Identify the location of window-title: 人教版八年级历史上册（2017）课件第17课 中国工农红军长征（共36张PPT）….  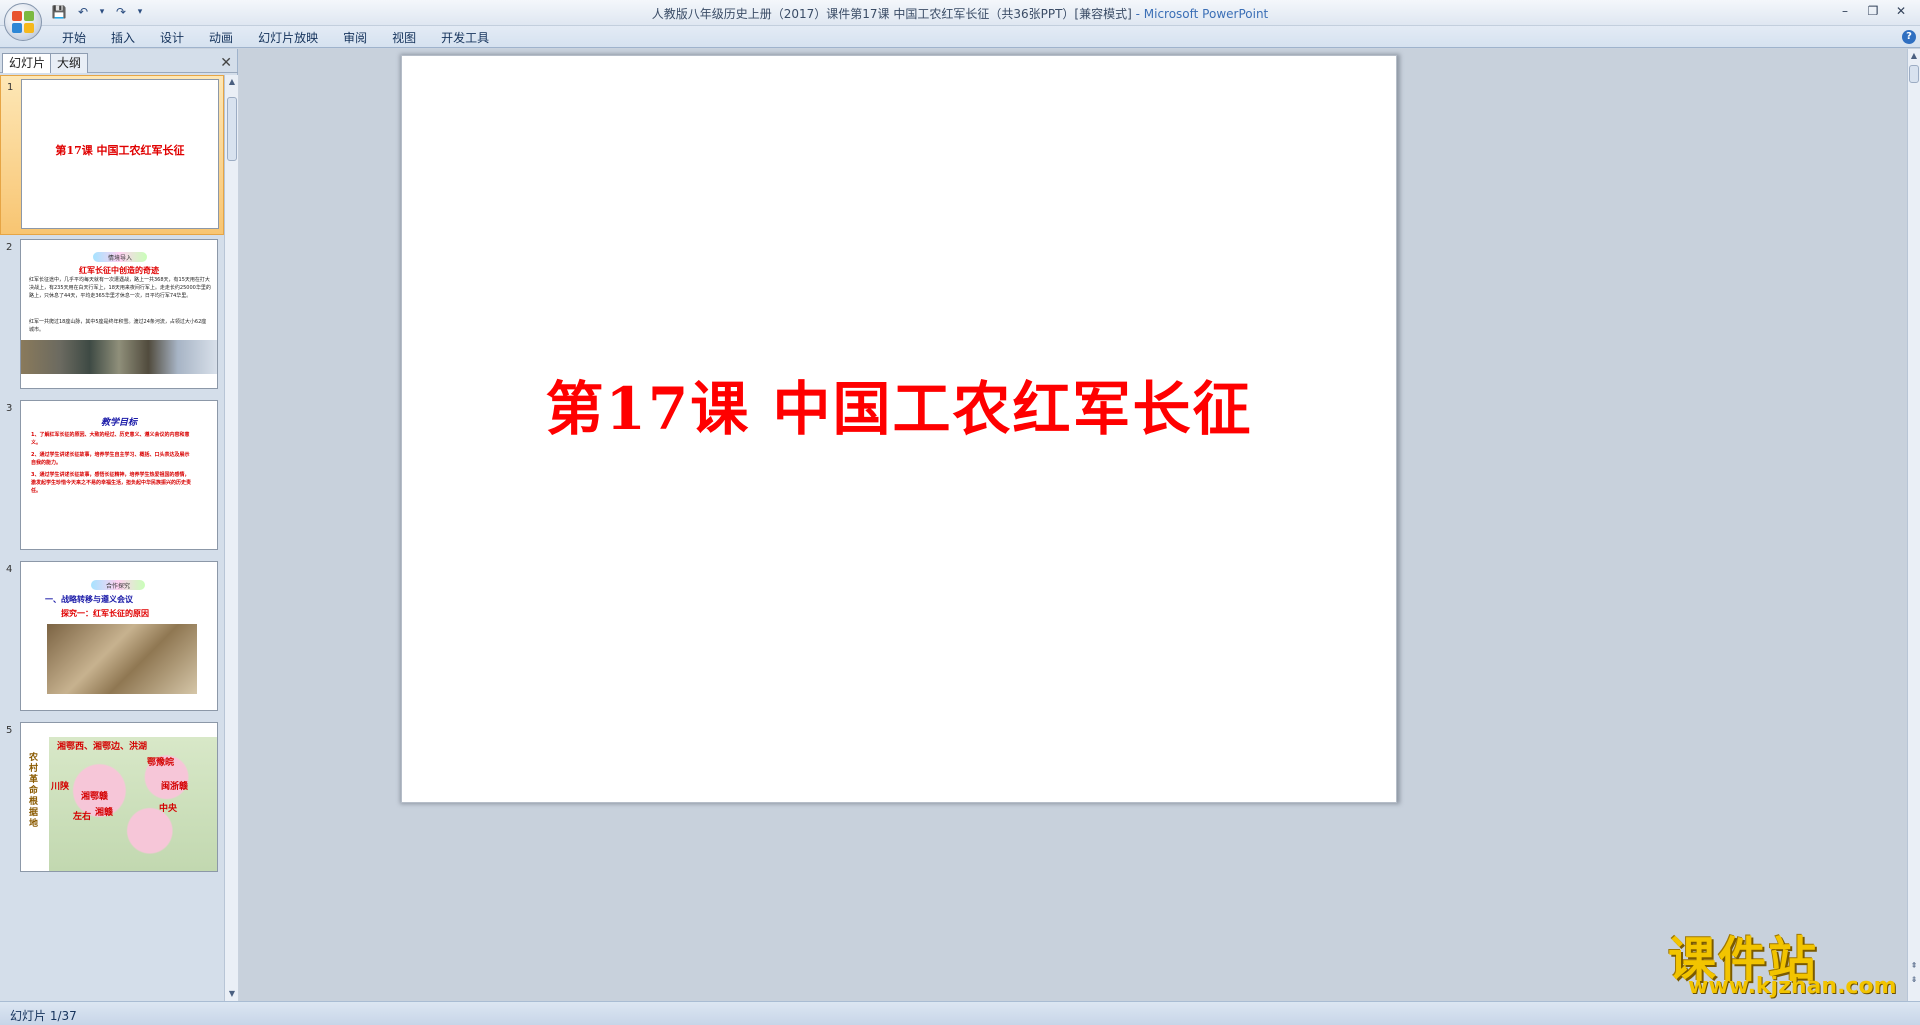
(960, 13).